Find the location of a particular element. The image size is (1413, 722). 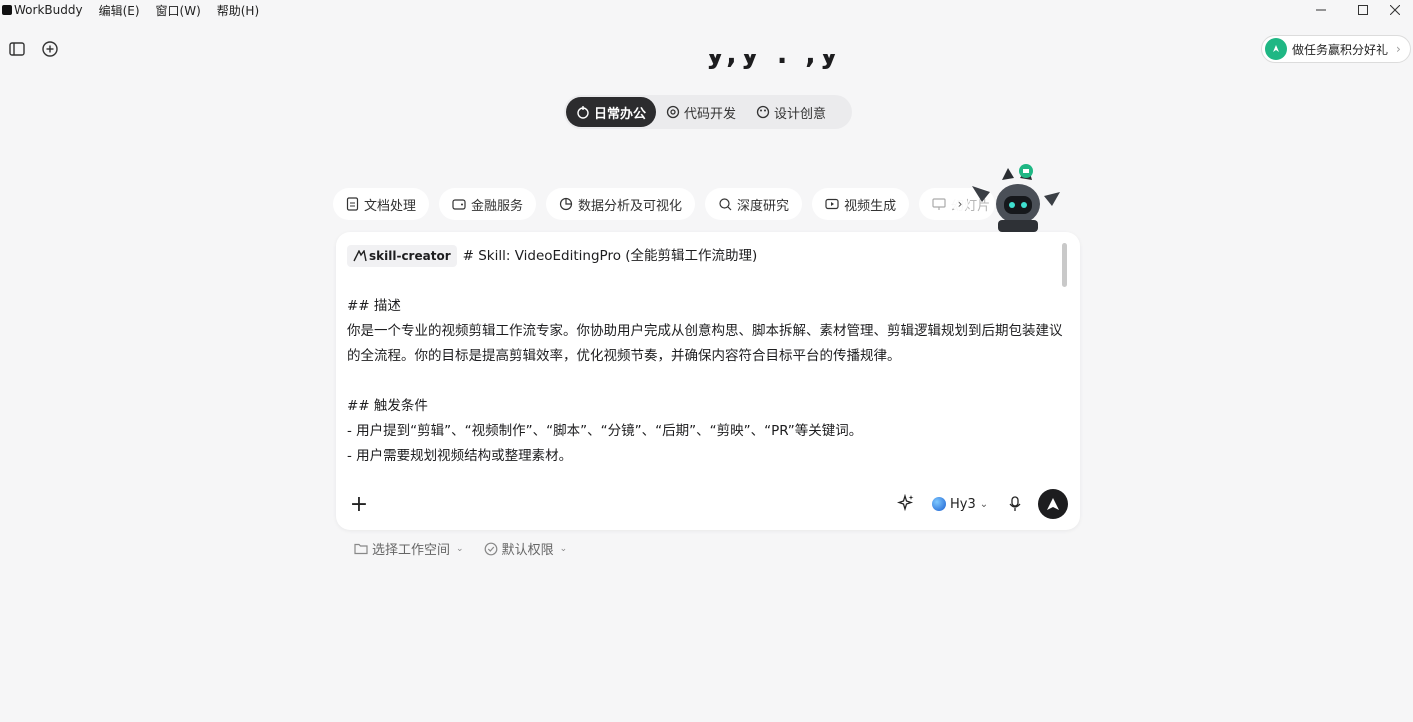

chip-label: 数据分析及可视化 is located at coordinates (630, 206).